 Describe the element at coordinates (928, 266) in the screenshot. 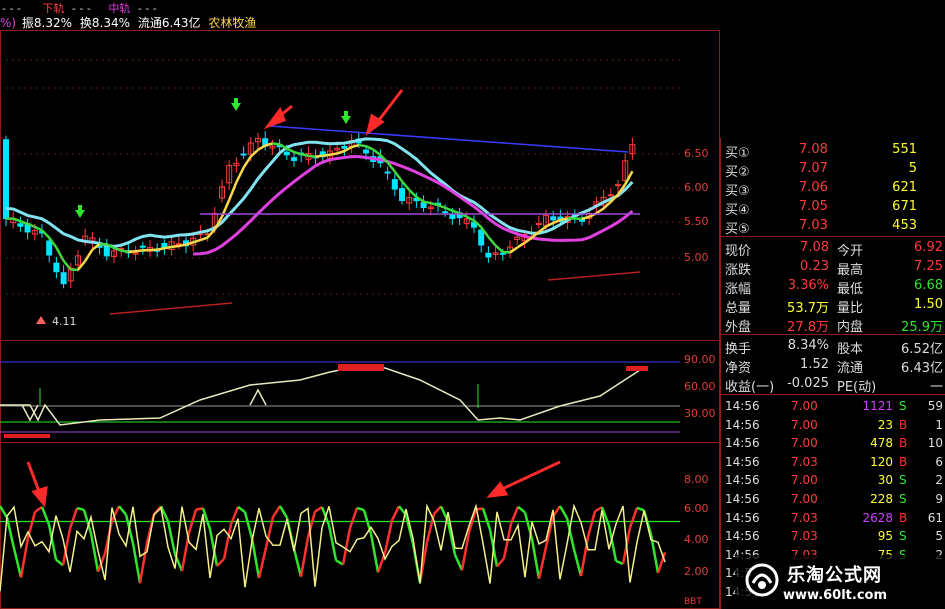

I see `stat-value-2: 7.25` at that location.